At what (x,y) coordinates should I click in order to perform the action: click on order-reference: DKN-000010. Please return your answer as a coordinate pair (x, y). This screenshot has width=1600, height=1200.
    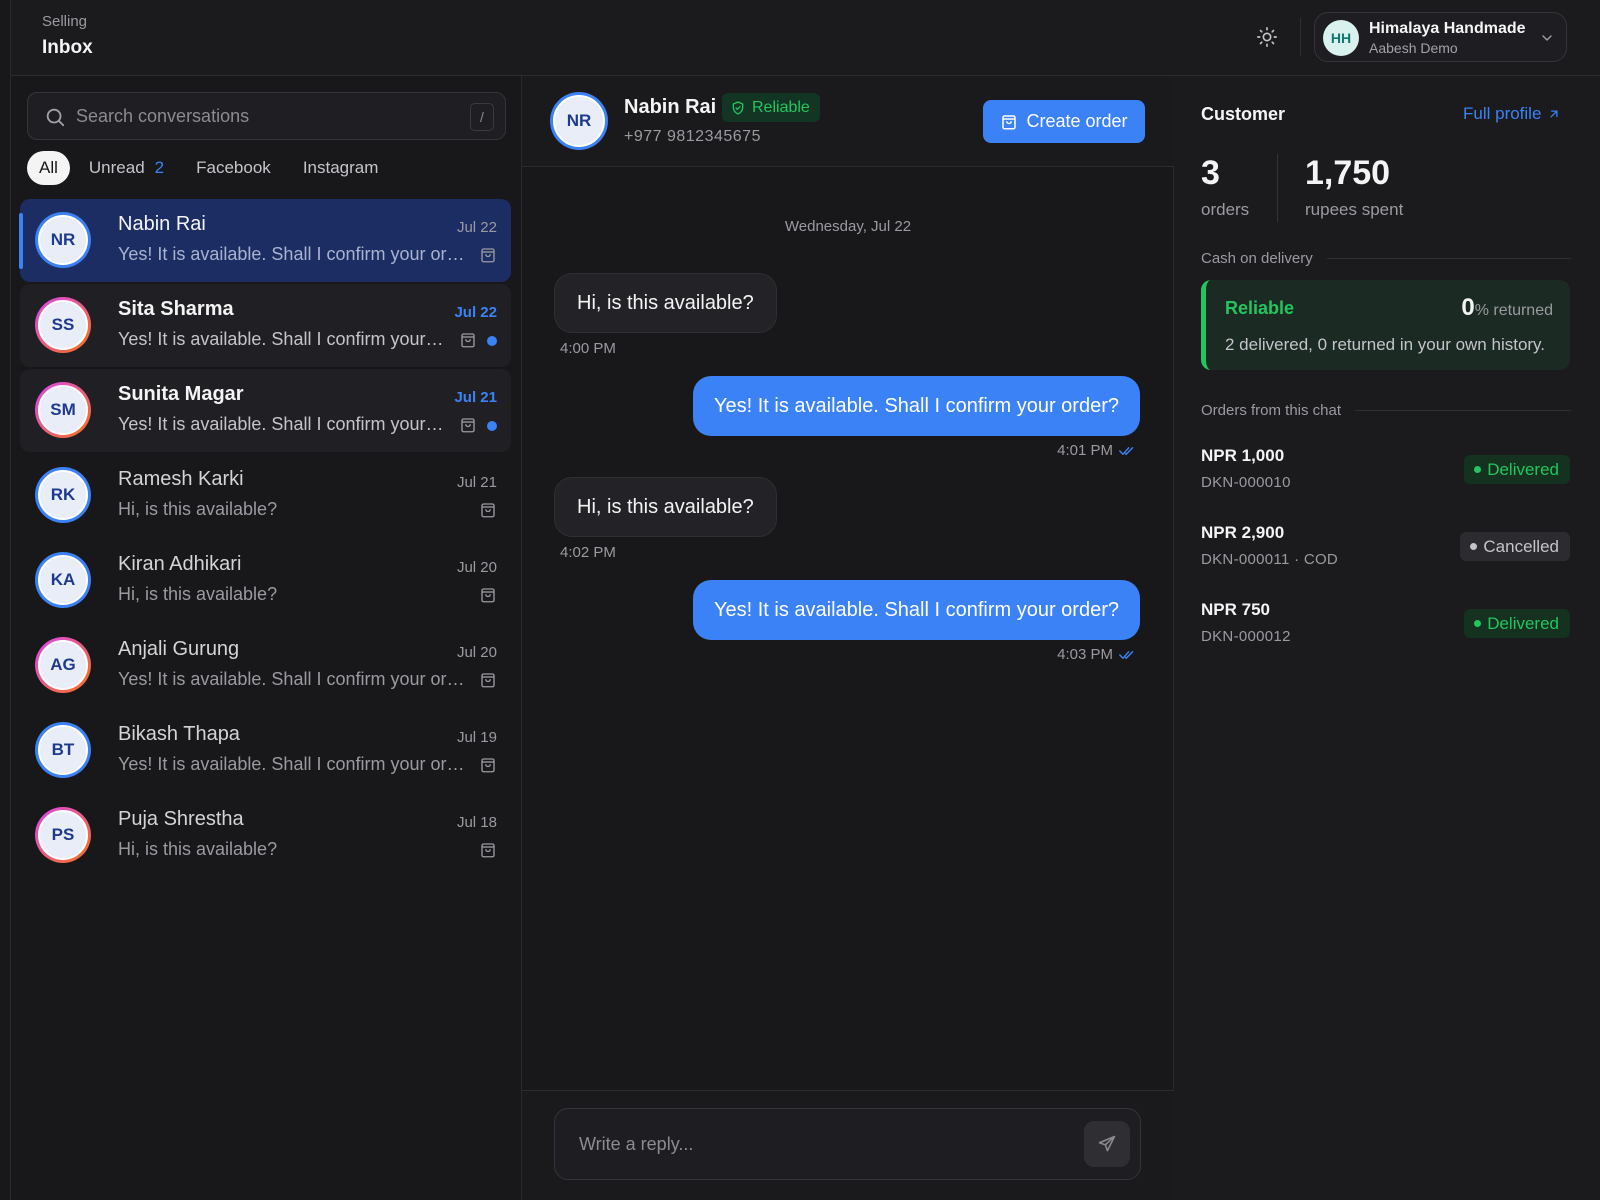
    Looking at the image, I should click on (1246, 482).